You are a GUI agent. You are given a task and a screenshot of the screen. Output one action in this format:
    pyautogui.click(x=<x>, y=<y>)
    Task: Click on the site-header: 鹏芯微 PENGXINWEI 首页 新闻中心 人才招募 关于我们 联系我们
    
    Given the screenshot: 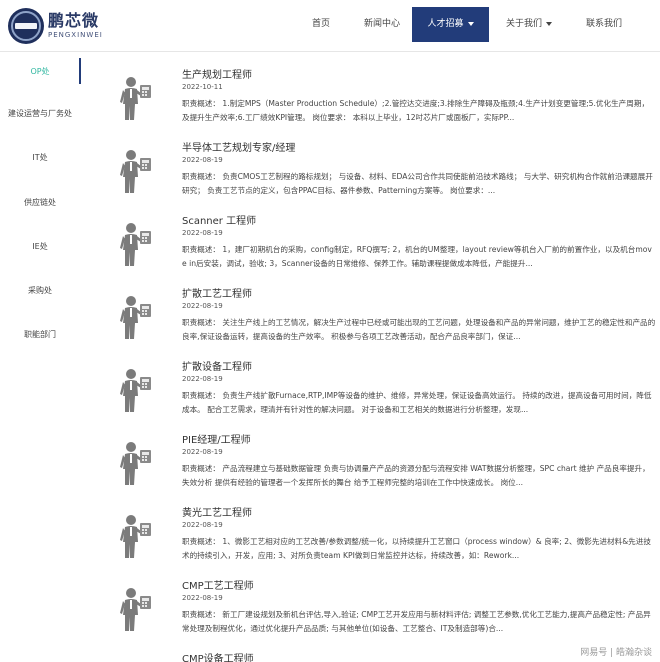 What is the action you would take?
    pyautogui.click(x=330, y=26)
    